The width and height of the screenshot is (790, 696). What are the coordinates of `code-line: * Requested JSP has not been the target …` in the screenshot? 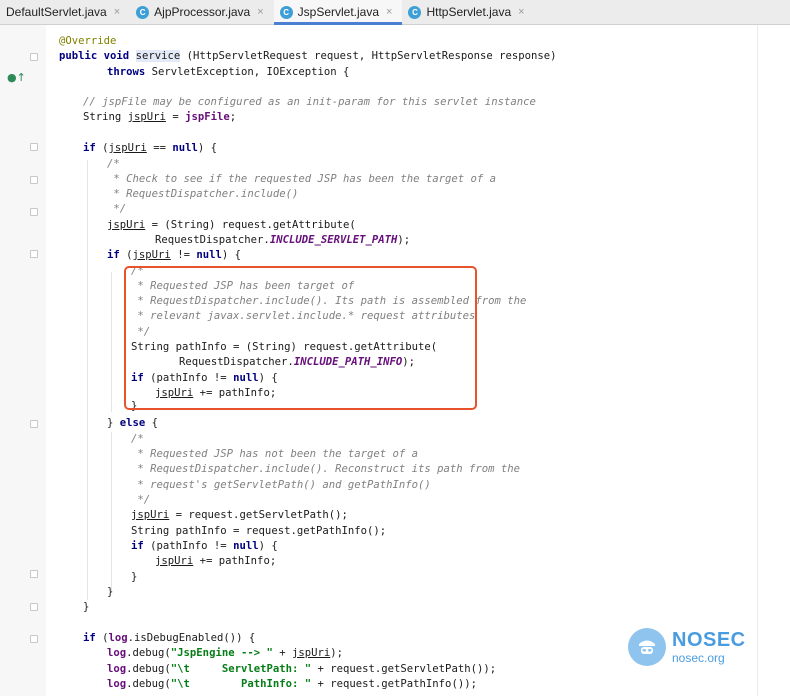 It's located at (275, 454).